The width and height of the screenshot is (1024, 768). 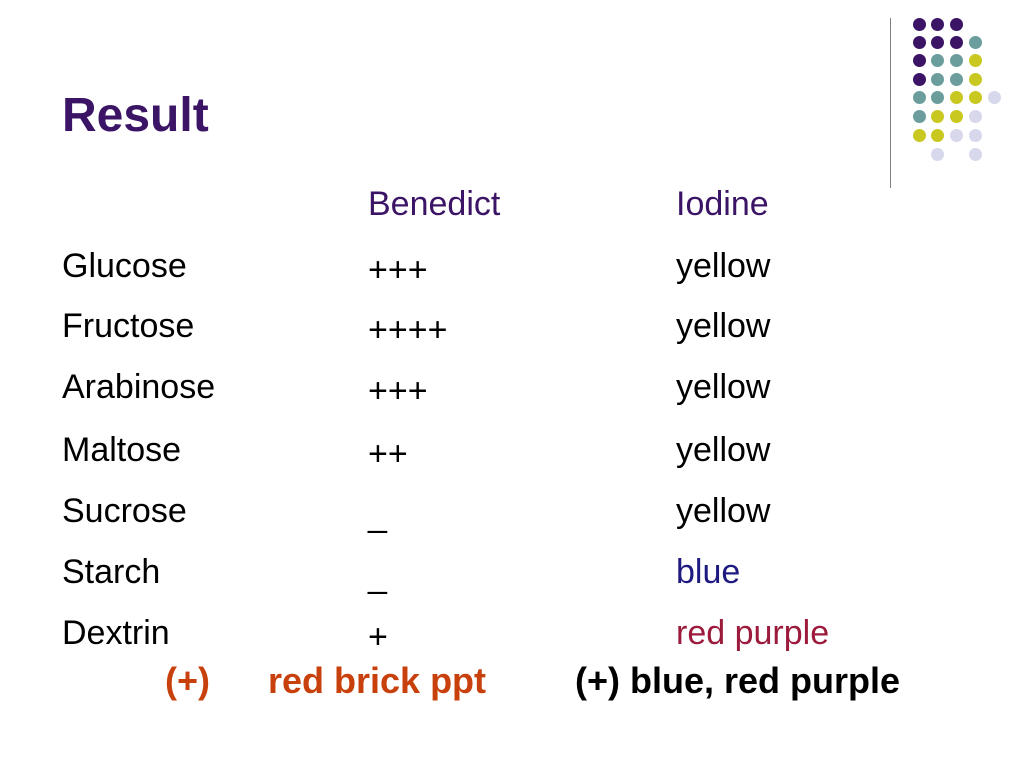 I want to click on divider-line, so click(x=890, y=103).